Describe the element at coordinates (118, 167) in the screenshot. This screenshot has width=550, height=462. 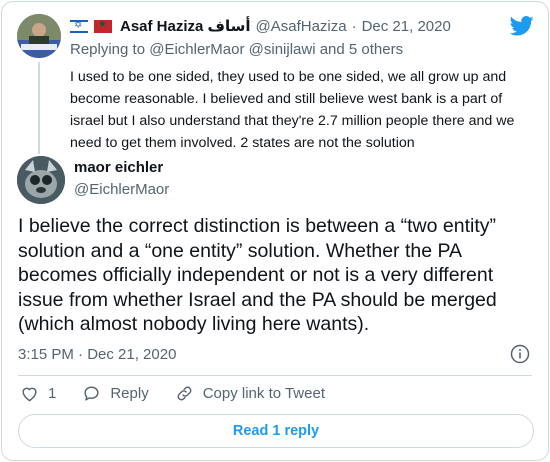
I see `main-display-name: maor eichler` at that location.